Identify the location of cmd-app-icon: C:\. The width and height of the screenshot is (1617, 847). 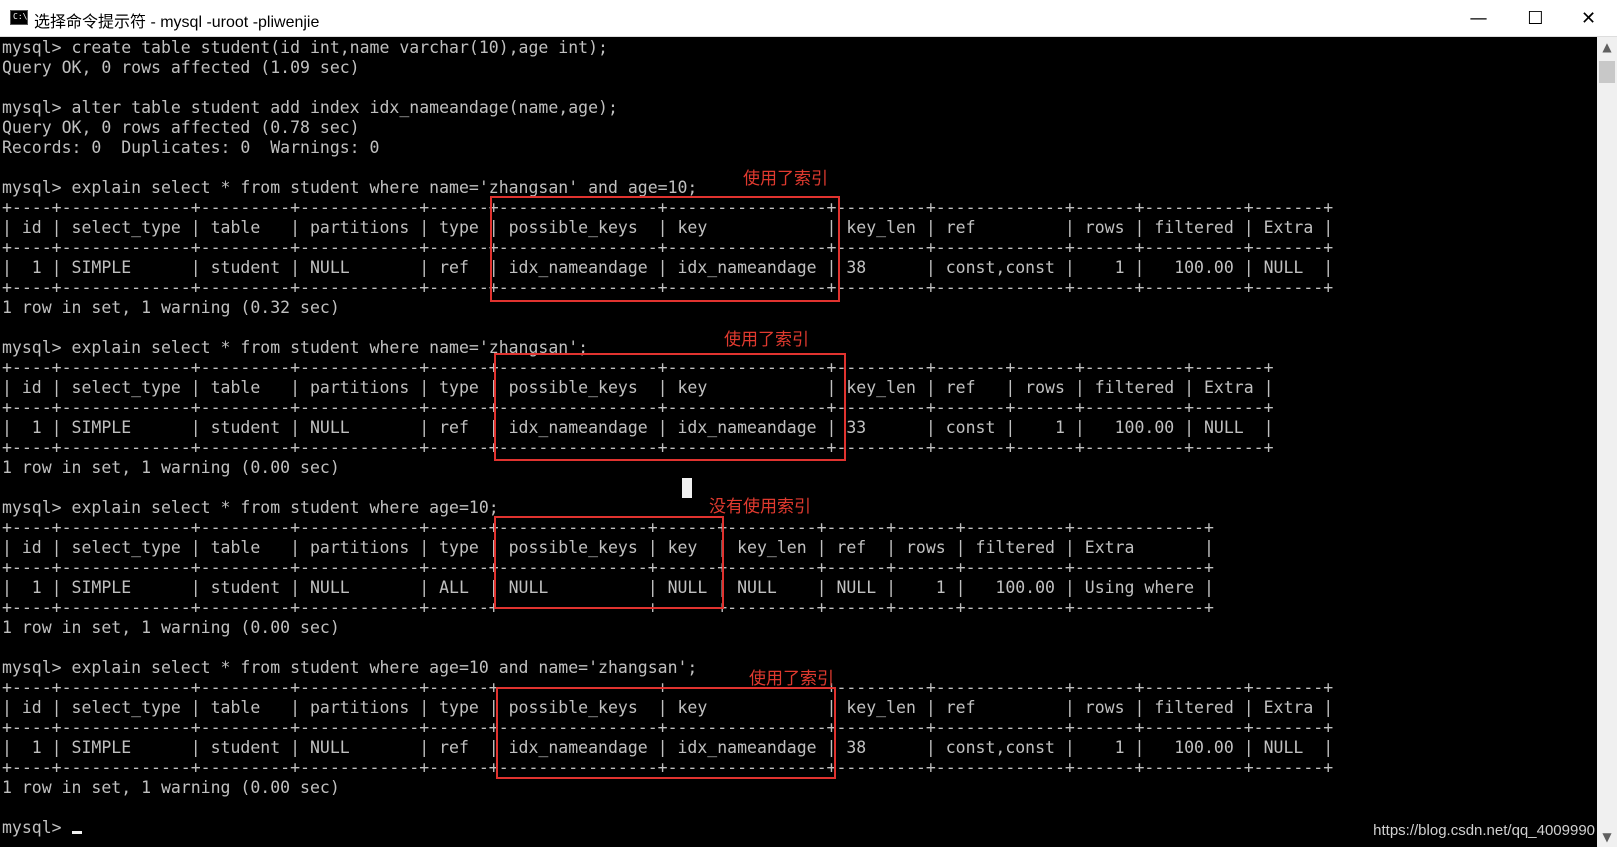
(19, 17).